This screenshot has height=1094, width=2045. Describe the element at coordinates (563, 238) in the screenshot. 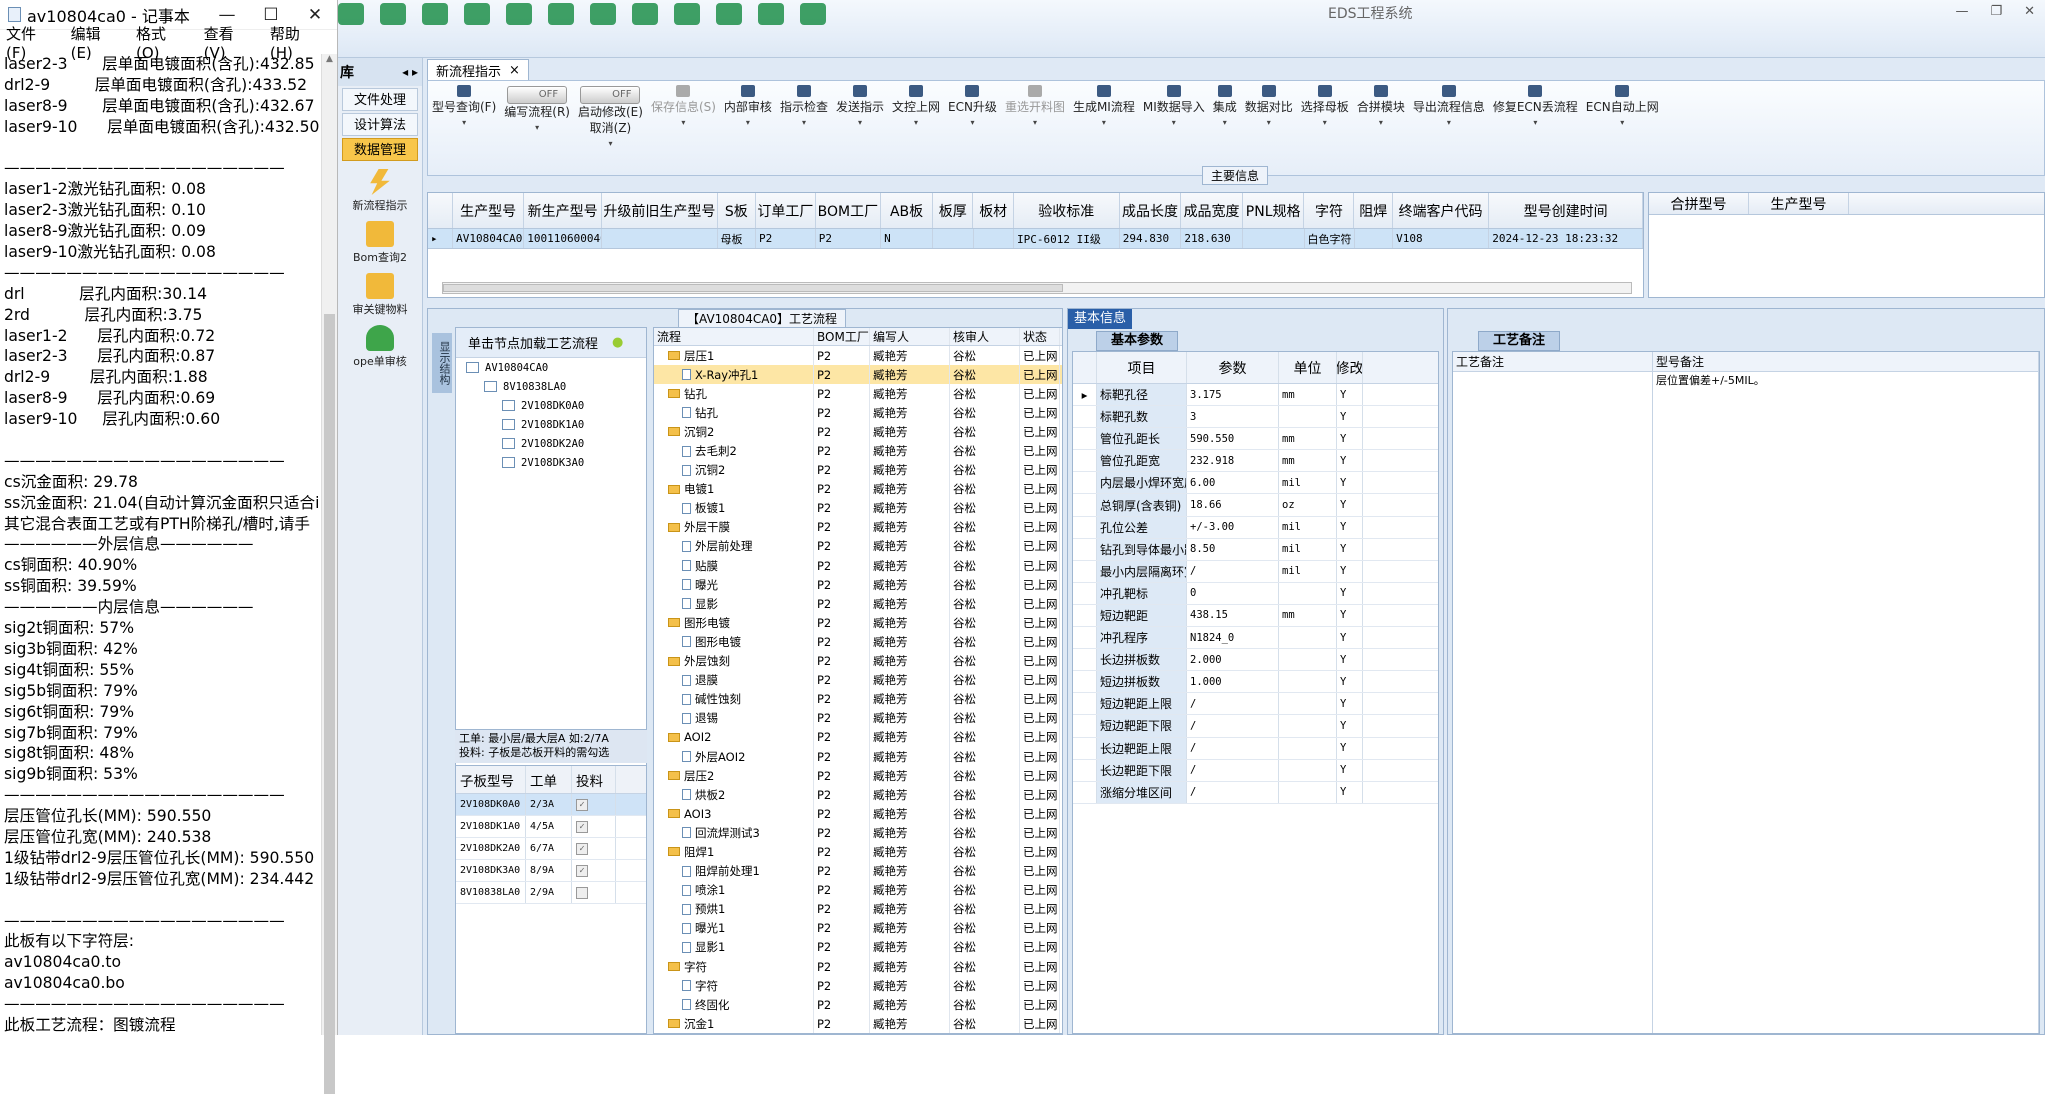

I see `table-cell: 10011060004633` at that location.